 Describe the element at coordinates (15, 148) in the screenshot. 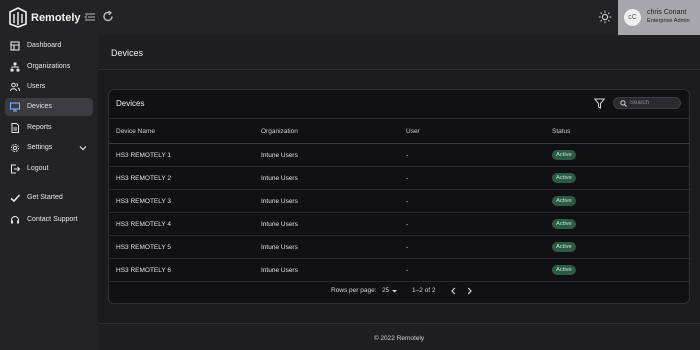

I see `gear-icon` at that location.